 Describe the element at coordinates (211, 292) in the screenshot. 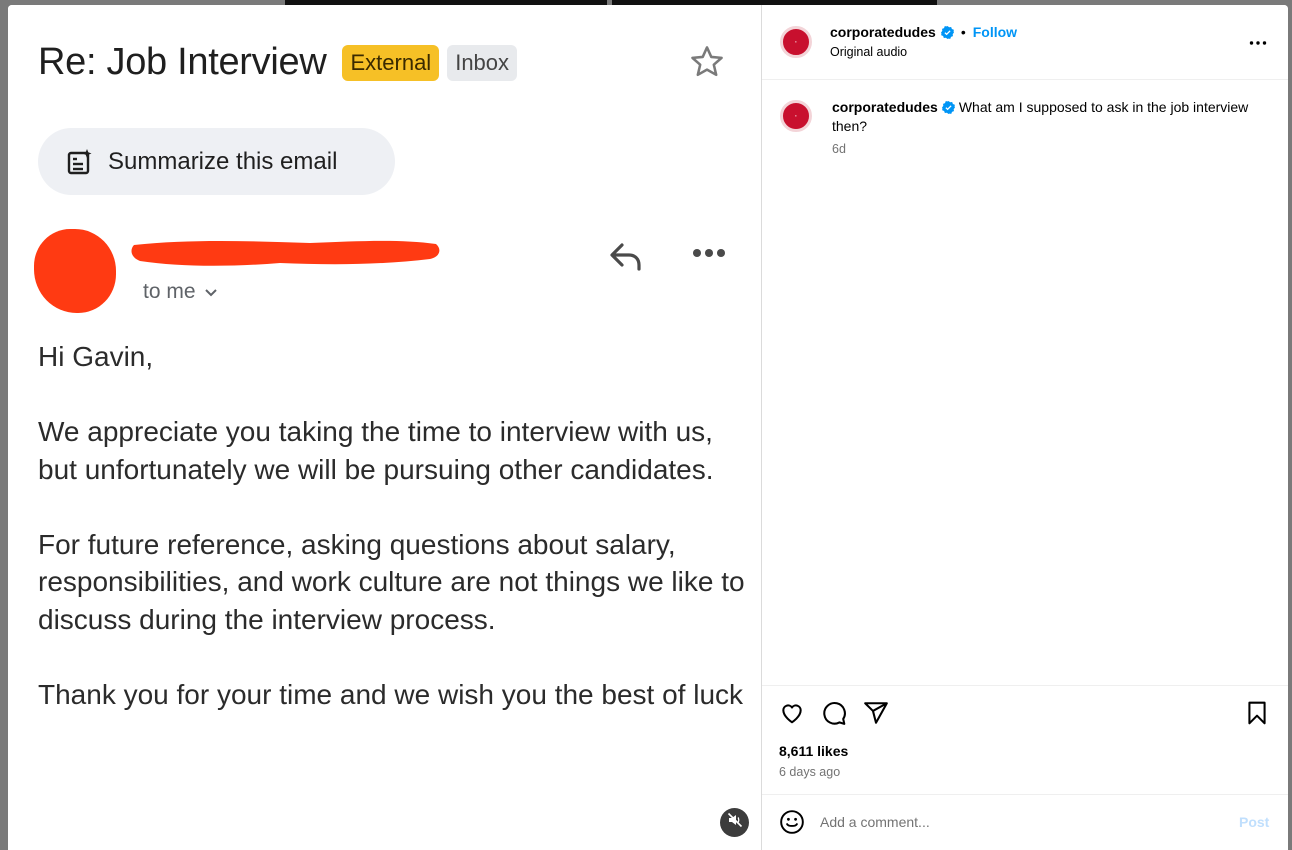

I see `chevron-down-icon` at that location.